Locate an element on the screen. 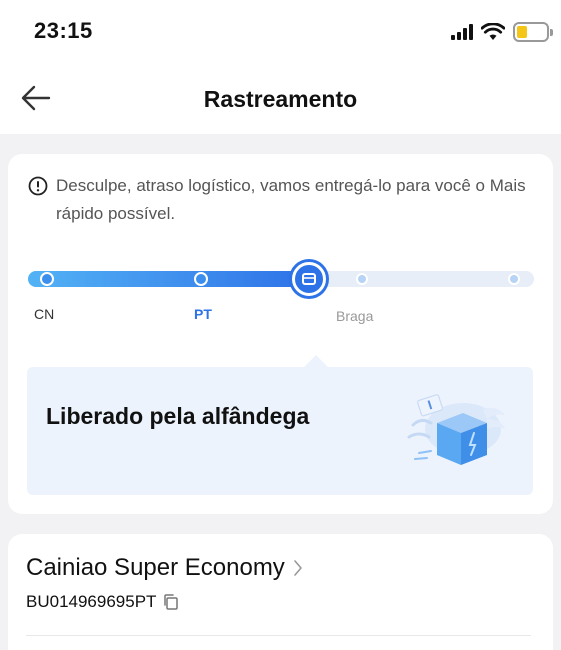 The width and height of the screenshot is (561, 650). package-icon is located at coordinates (309, 279).